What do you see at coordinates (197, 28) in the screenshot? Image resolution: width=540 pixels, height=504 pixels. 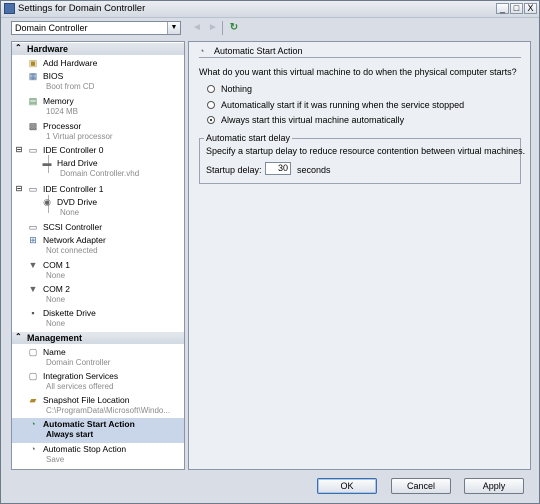 I see `back-icon: ◄` at bounding box center [197, 28].